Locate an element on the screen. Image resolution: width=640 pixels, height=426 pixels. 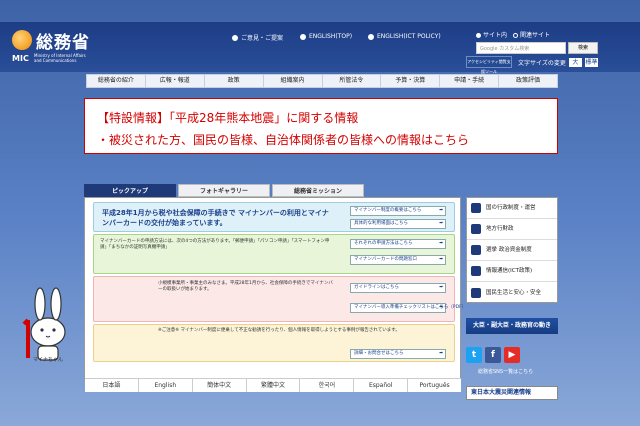
guideline-button: ガイドラインはこちら ➡ is located at coordinates (398, 288).